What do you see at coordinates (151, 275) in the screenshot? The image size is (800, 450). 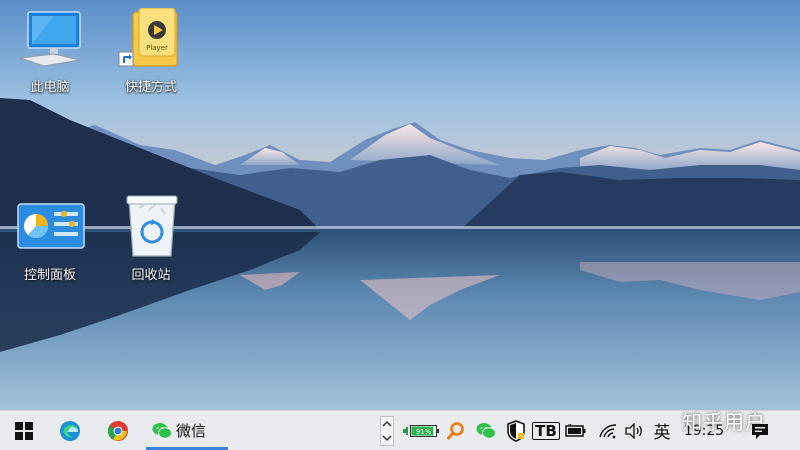 I see `desktop-icon-label: 回收站` at bounding box center [151, 275].